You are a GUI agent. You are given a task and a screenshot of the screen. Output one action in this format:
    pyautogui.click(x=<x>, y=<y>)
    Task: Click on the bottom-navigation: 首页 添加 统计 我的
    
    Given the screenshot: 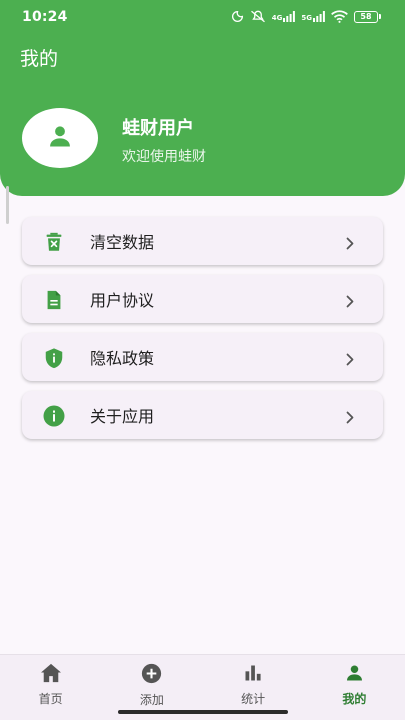 What is the action you would take?
    pyautogui.click(x=202, y=680)
    